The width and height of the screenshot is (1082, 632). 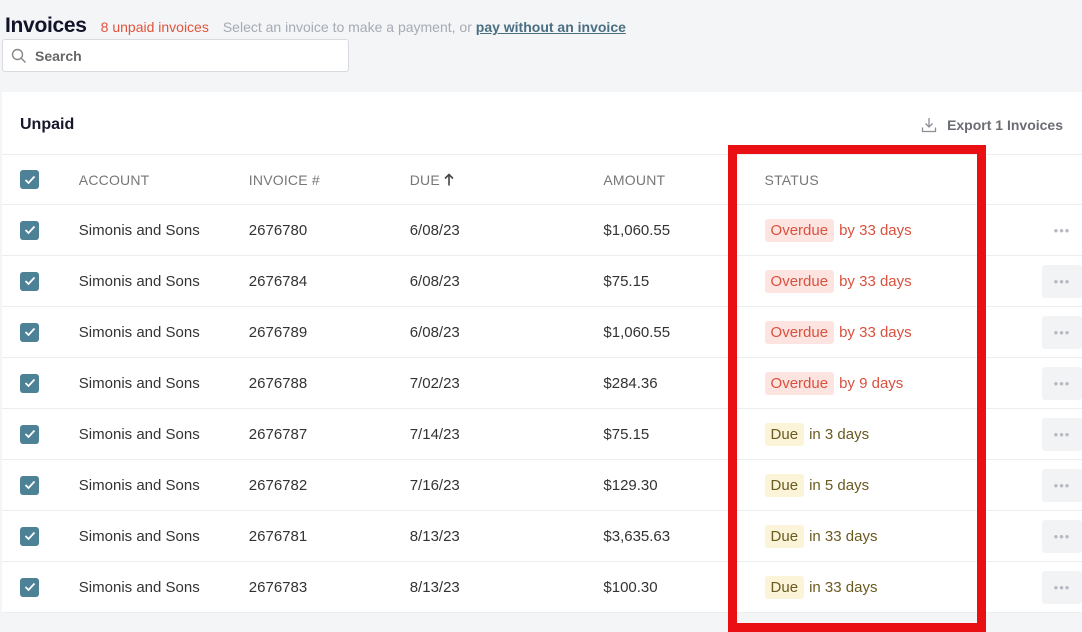 What do you see at coordinates (434, 434) in the screenshot?
I see `cell-due-date: 7/14/23` at bounding box center [434, 434].